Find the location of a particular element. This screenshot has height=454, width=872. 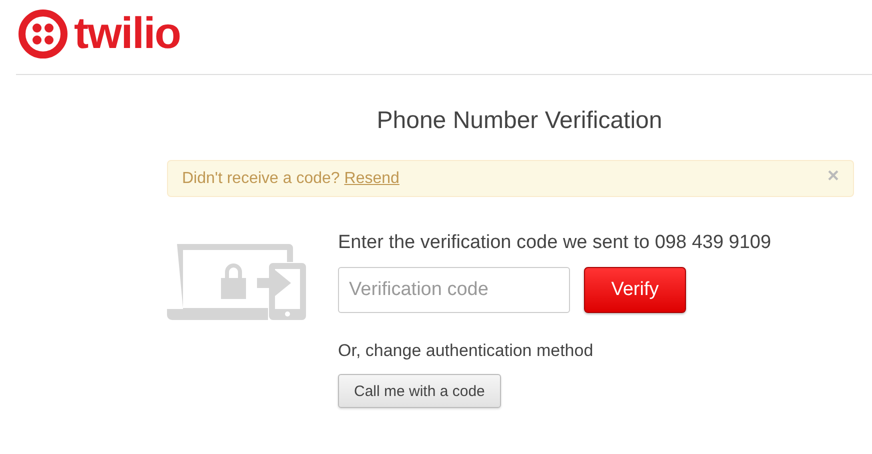

laptop-lock-phone-icon is located at coordinates (236, 282).